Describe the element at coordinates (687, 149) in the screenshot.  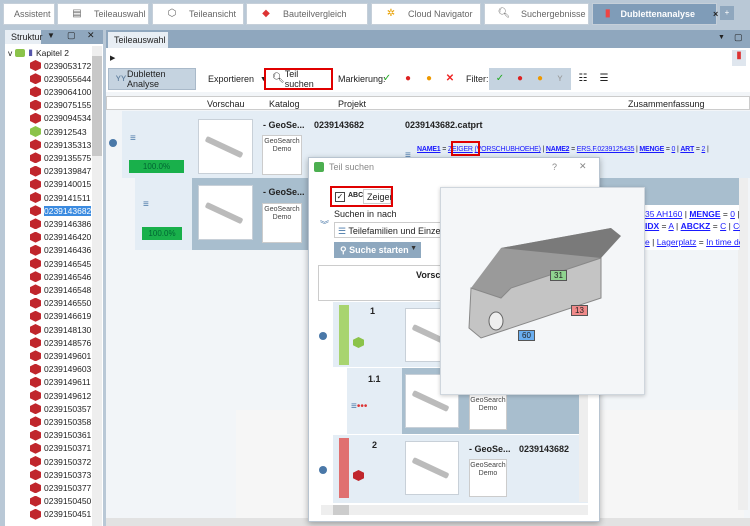
I see `summary-link: ART` at that location.